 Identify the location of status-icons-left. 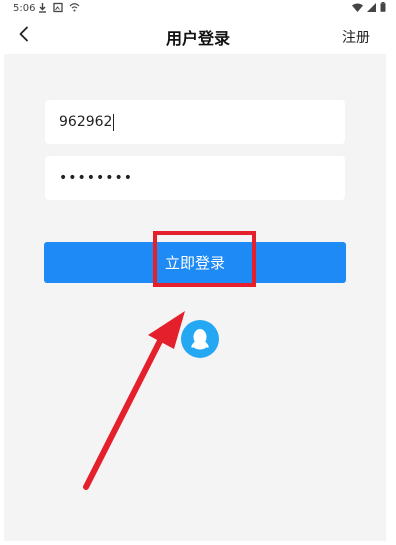
(59, 9).